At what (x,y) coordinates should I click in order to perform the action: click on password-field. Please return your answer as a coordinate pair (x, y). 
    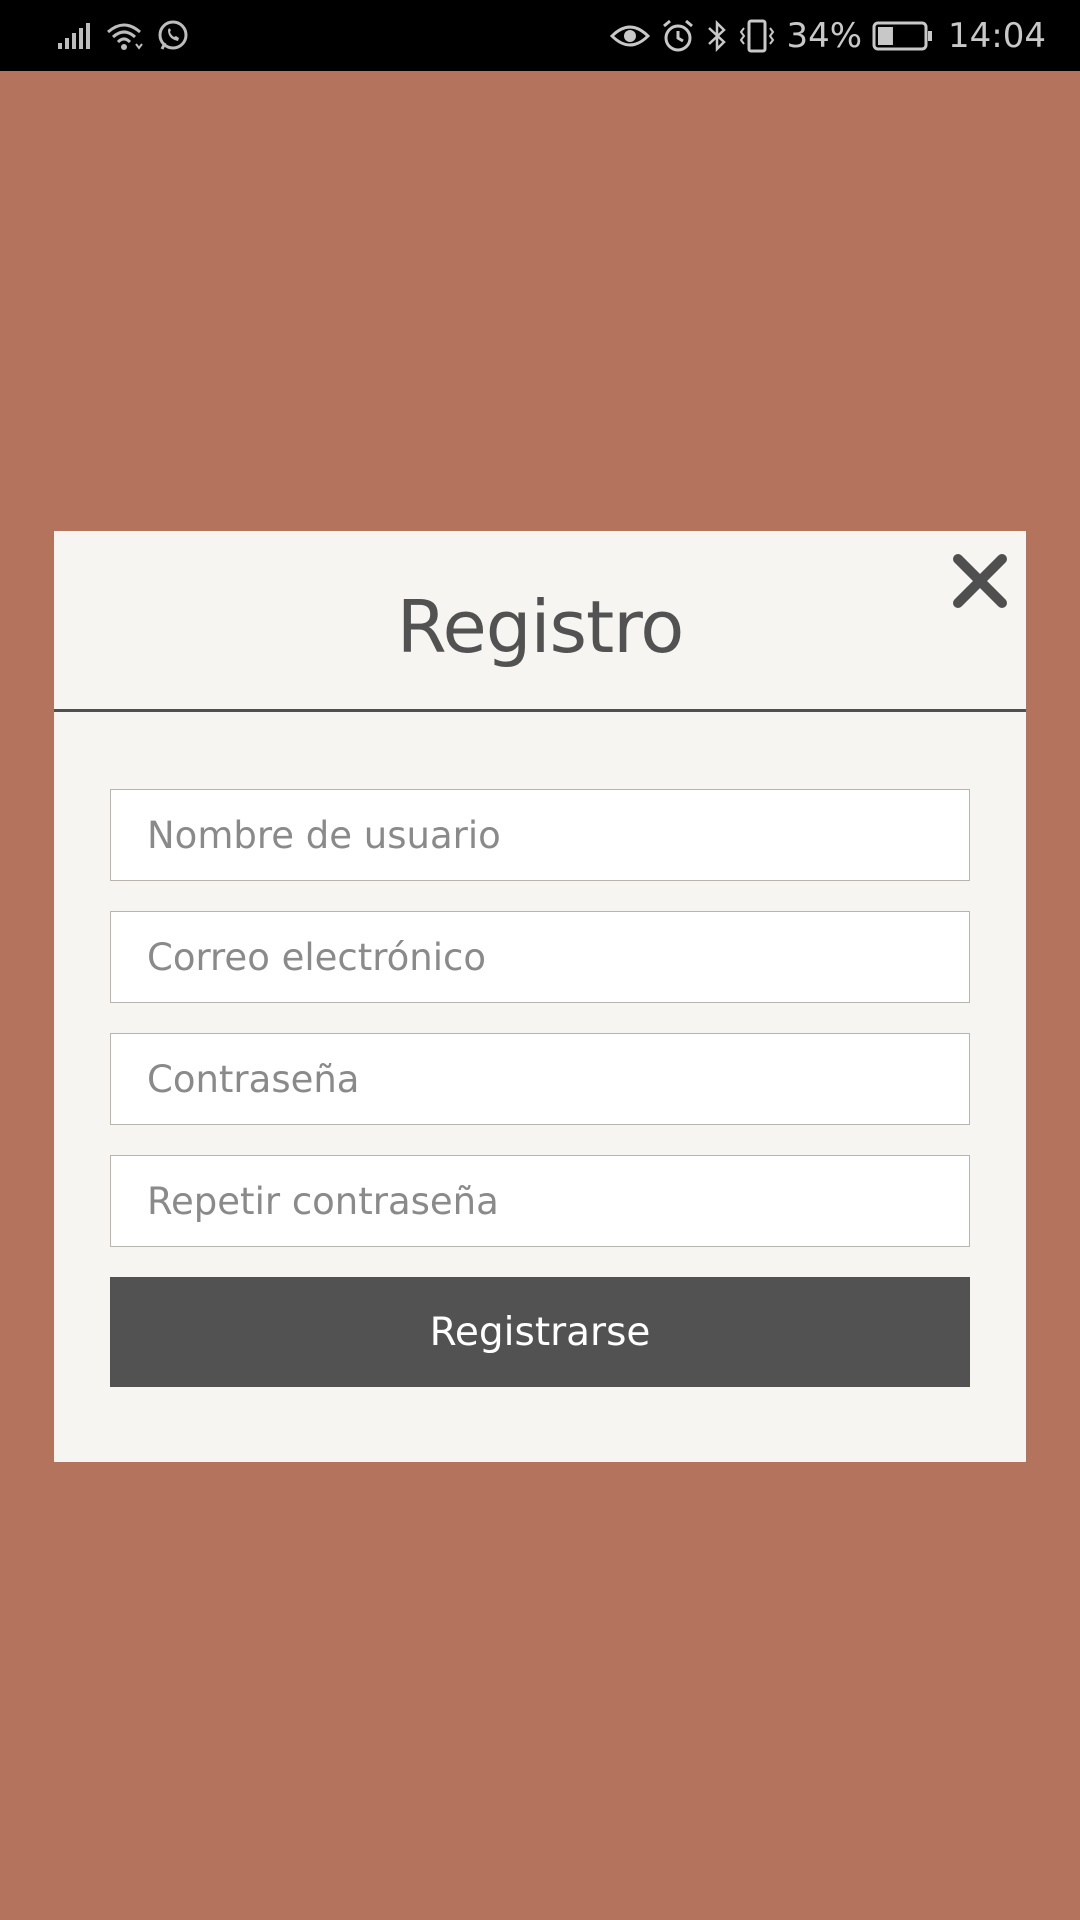
    Looking at the image, I should click on (540, 1079).